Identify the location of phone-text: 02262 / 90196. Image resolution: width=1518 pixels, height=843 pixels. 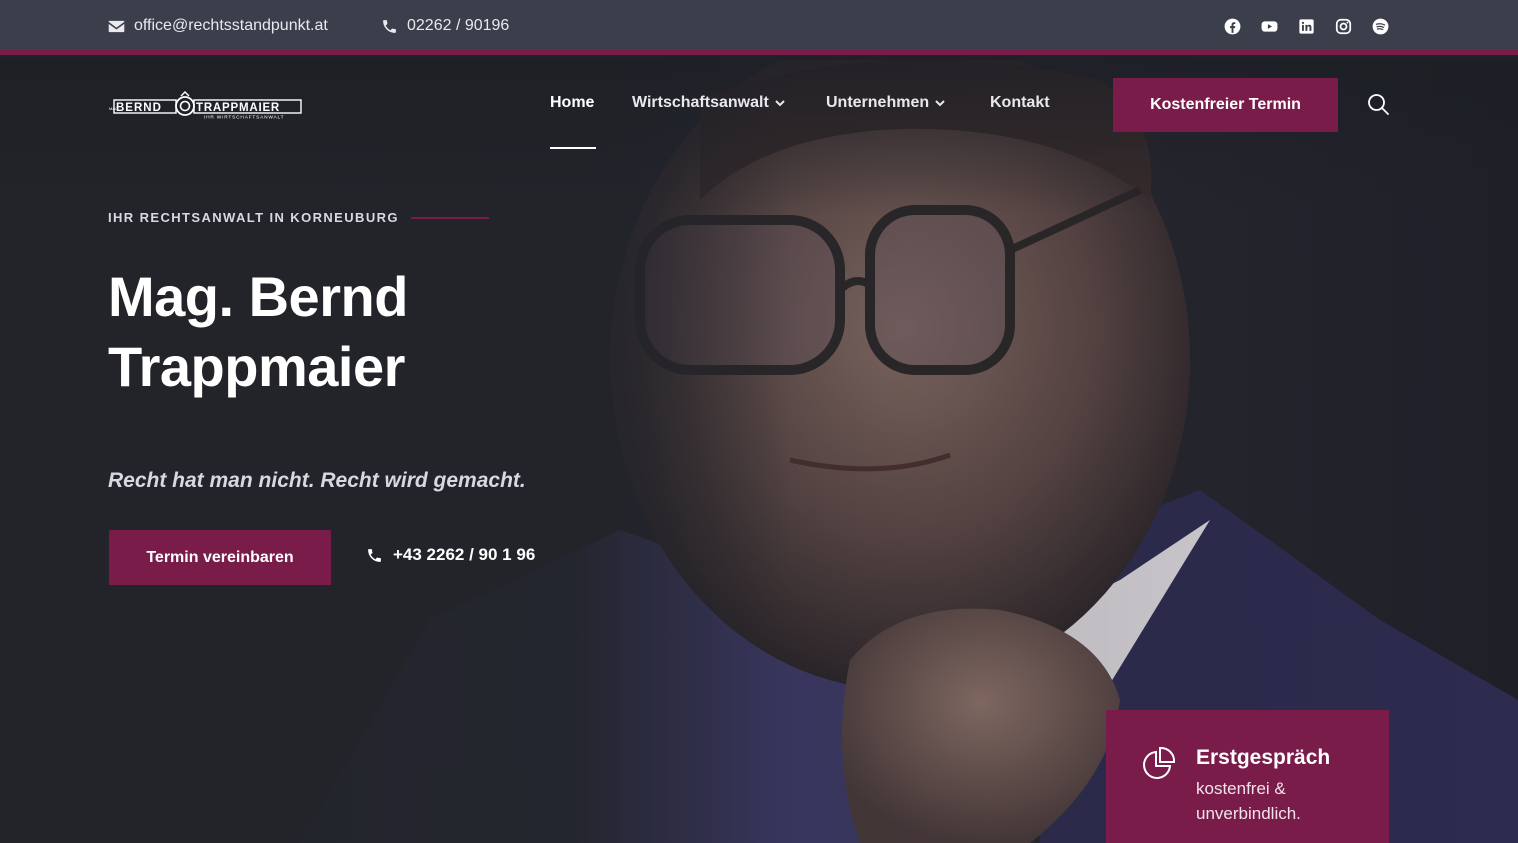
(458, 25).